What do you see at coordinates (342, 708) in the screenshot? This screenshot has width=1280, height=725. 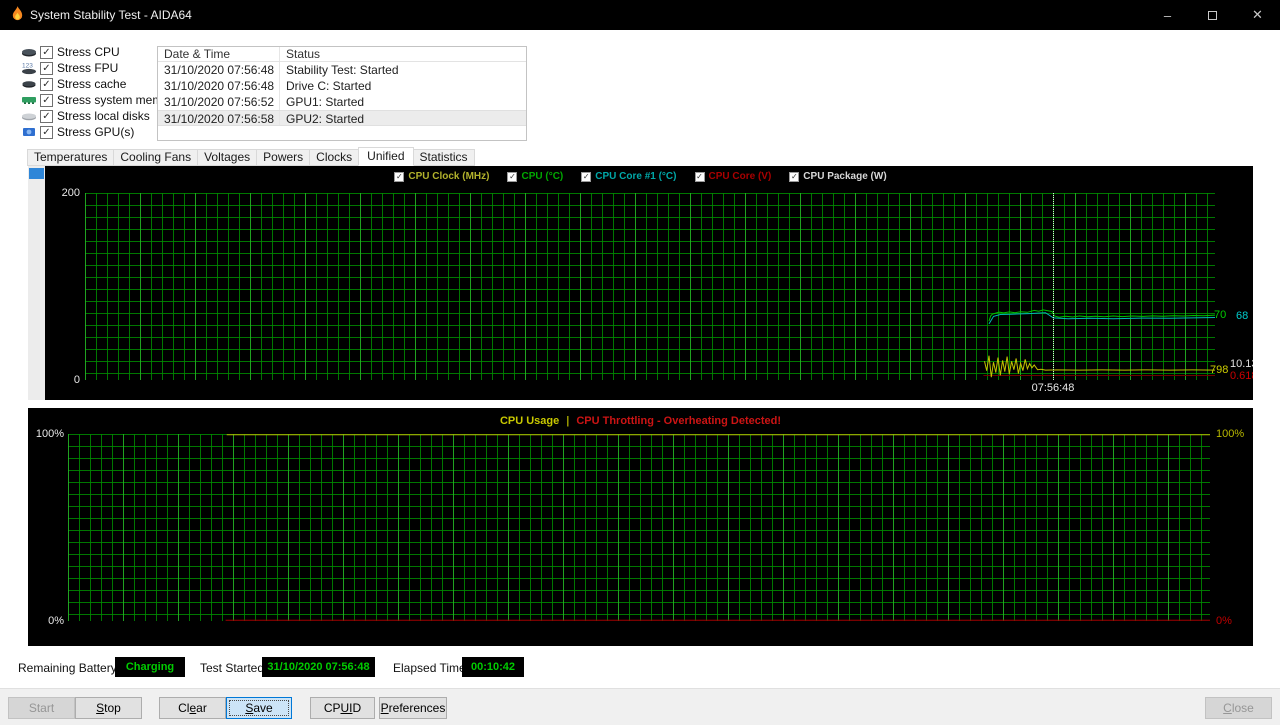 I see `cpuid-button: CPUID` at bounding box center [342, 708].